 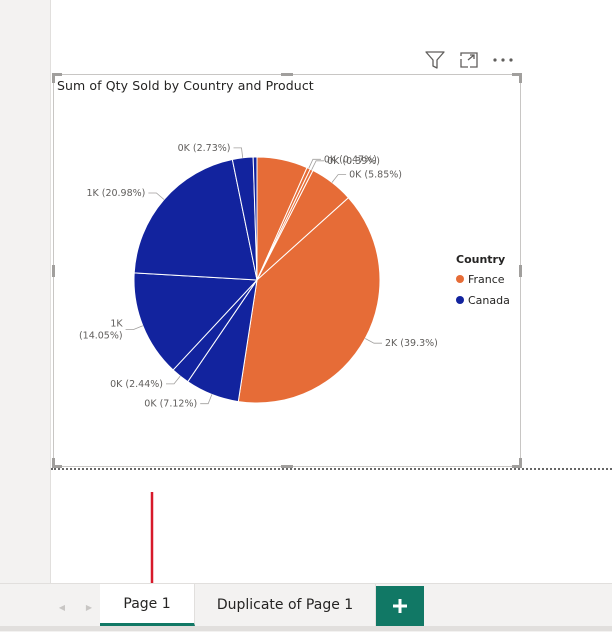 What do you see at coordinates (204, 148) in the screenshot?
I see `data-label-9: 0K (2.73%)` at bounding box center [204, 148].